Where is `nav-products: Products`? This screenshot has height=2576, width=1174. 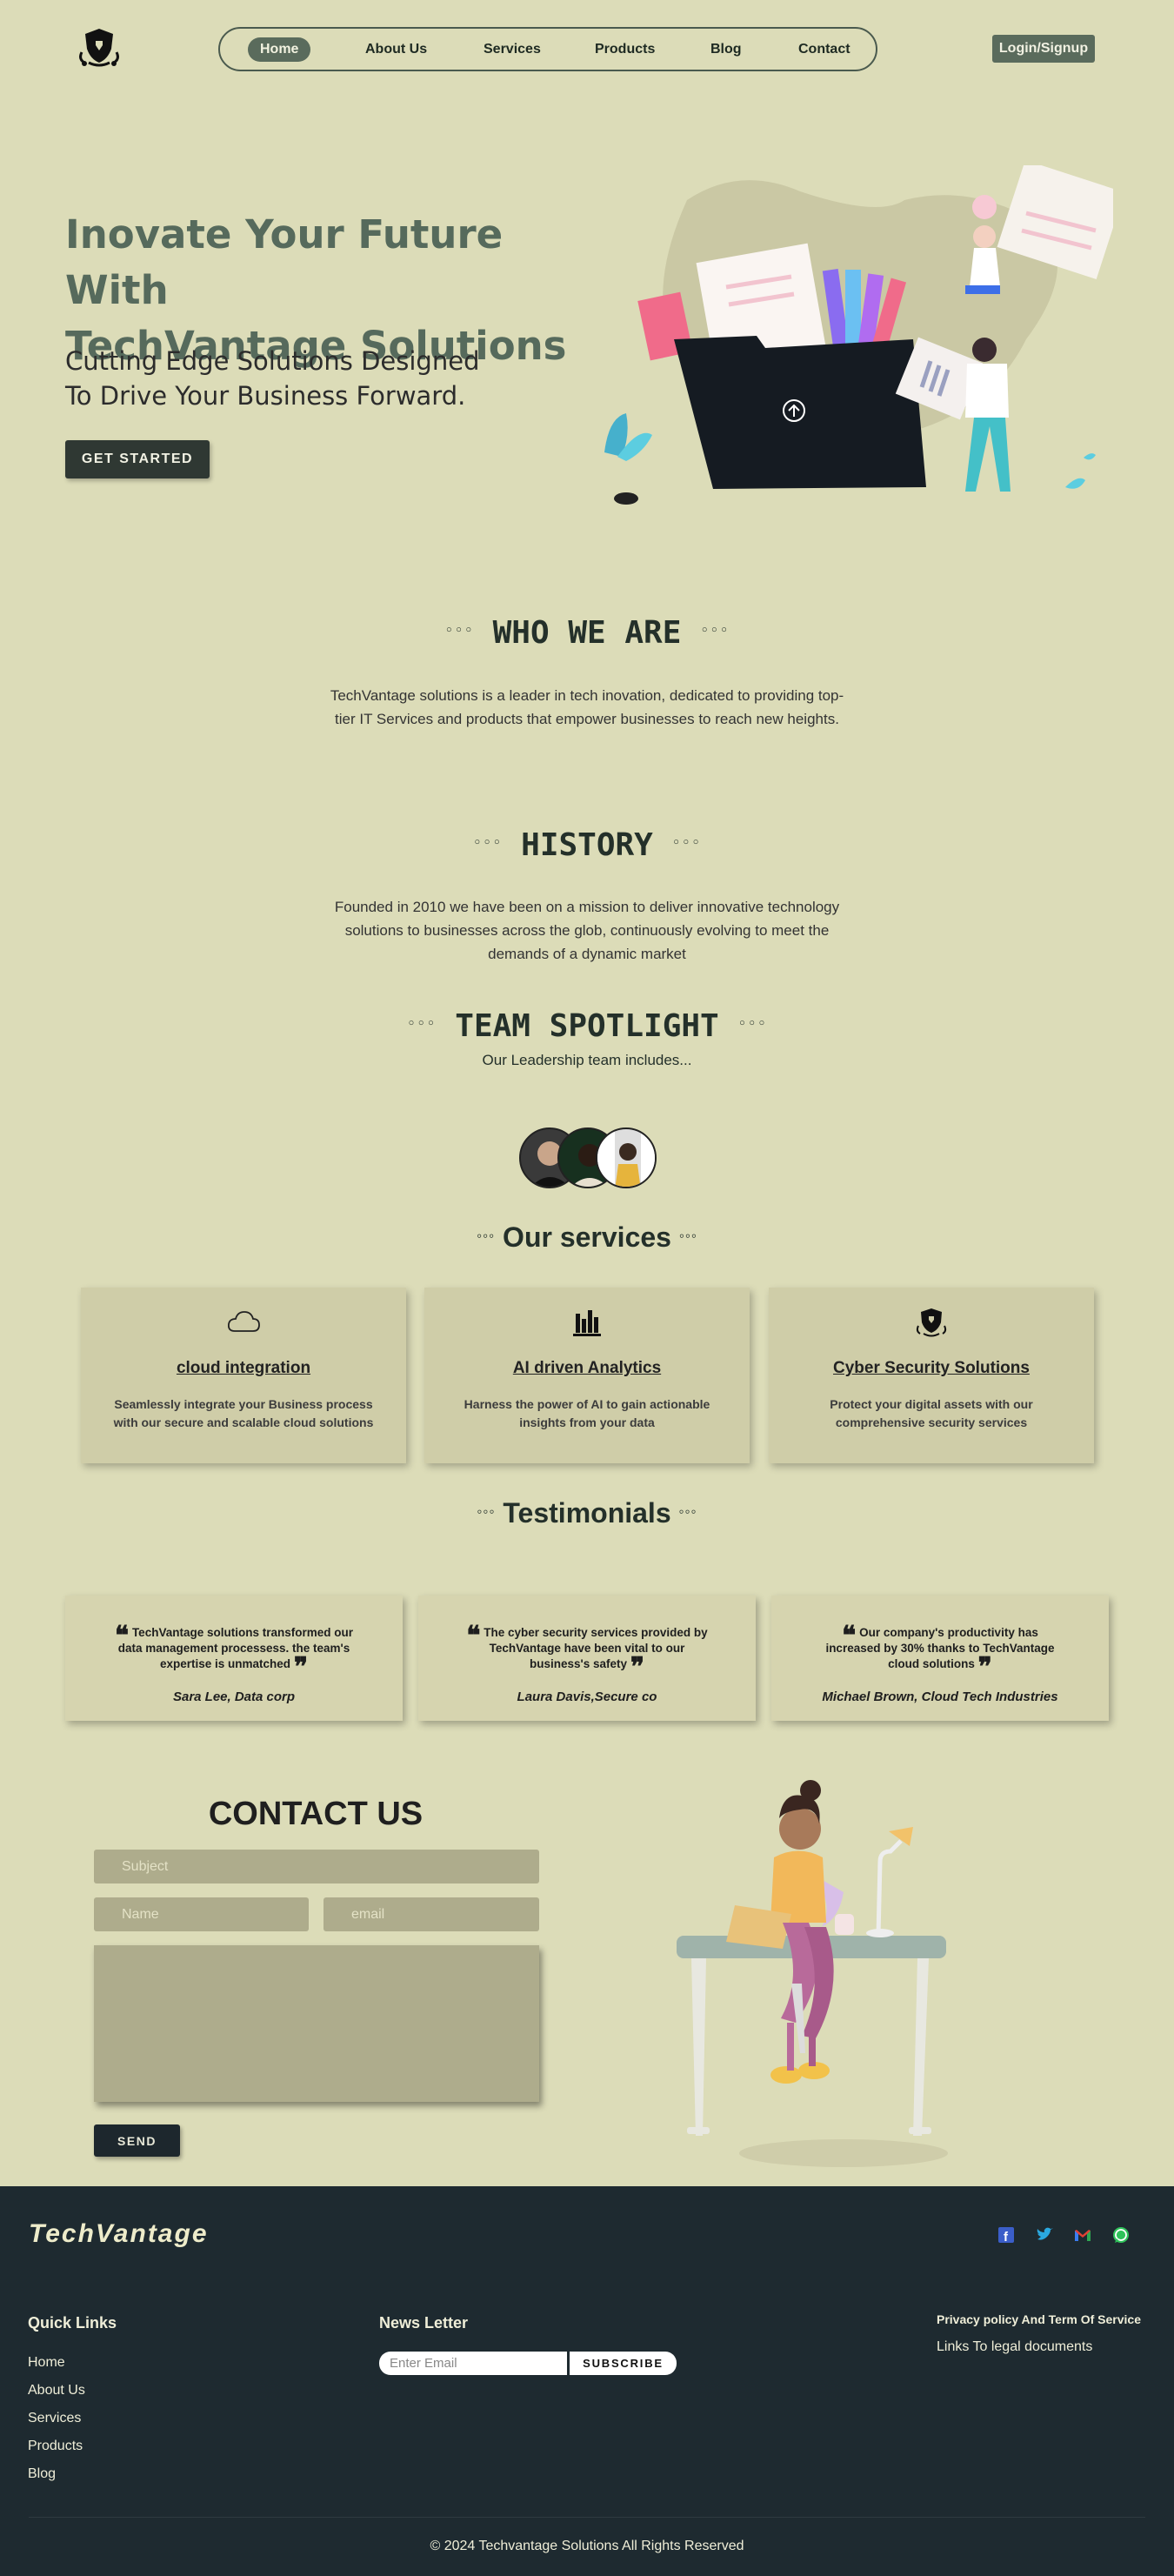
nav-products: Products is located at coordinates (625, 49).